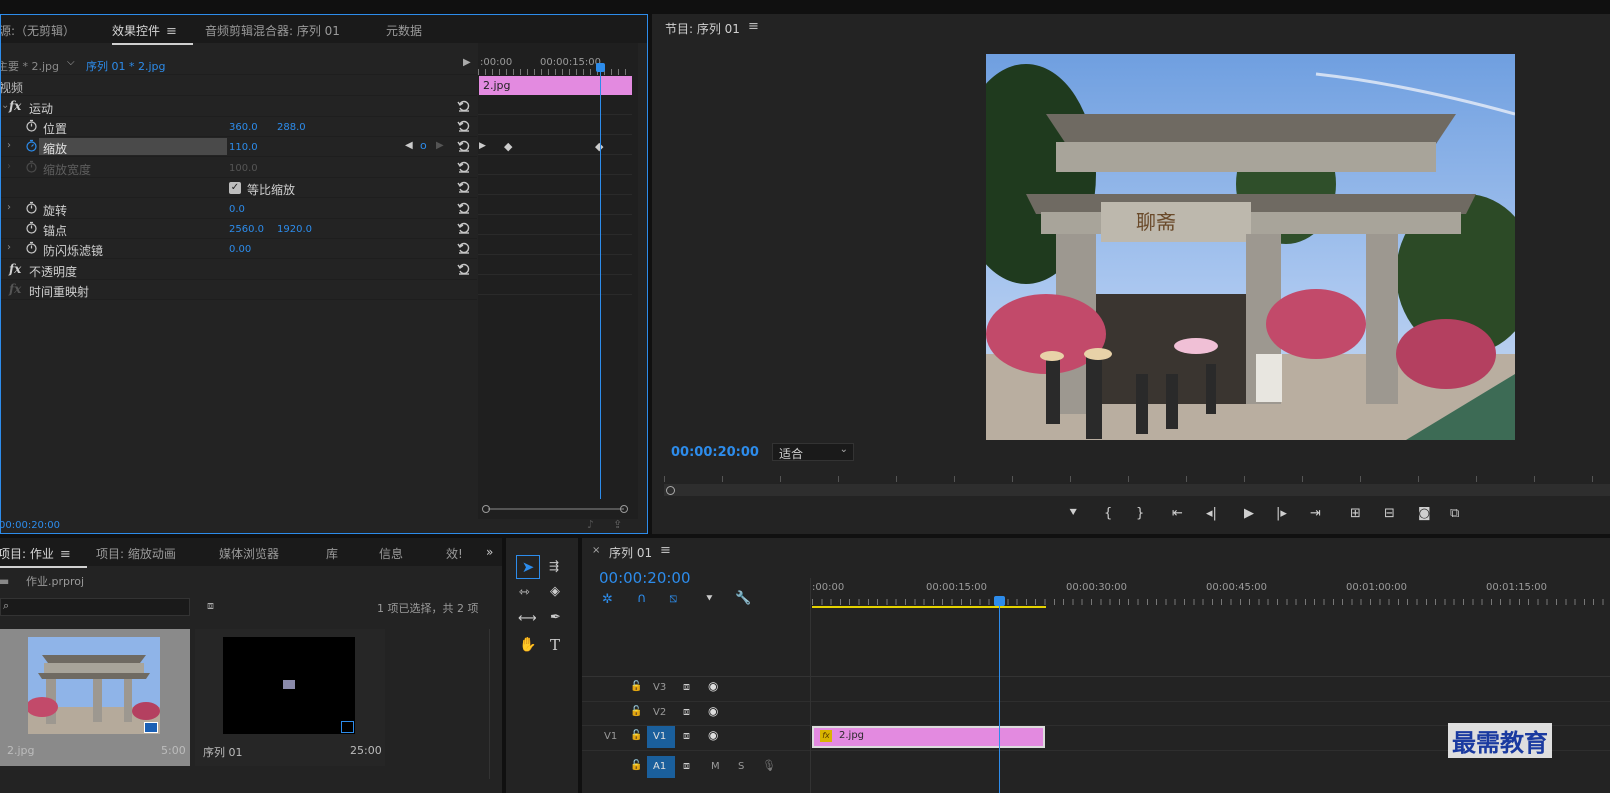  What do you see at coordinates (239, 290) in the screenshot?
I see `effect-time-remap: fx 时间重映射` at bounding box center [239, 290].